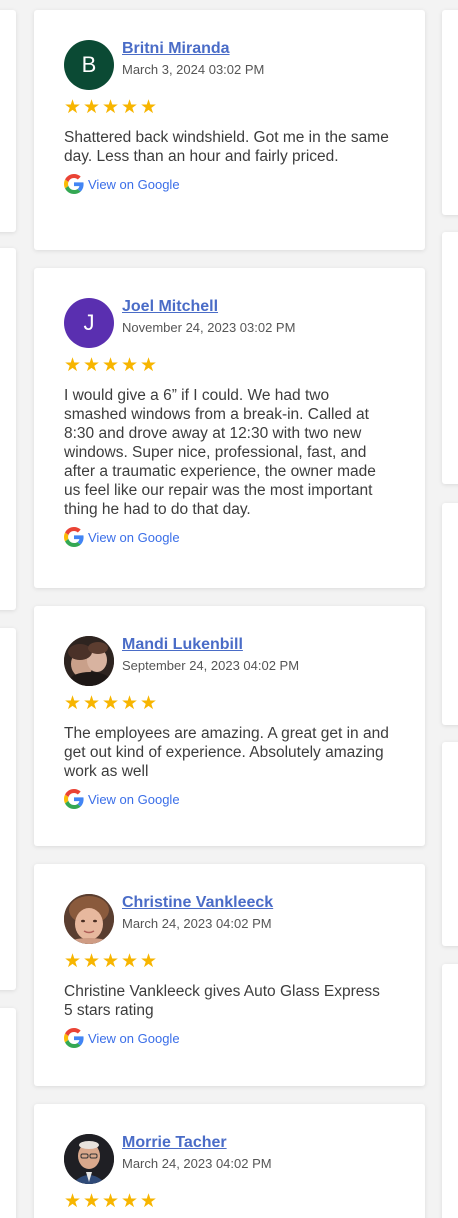 This screenshot has height=1218, width=458. Describe the element at coordinates (211, 665) in the screenshot. I see `review-date: September 24, 2023 04:02 PM` at that location.